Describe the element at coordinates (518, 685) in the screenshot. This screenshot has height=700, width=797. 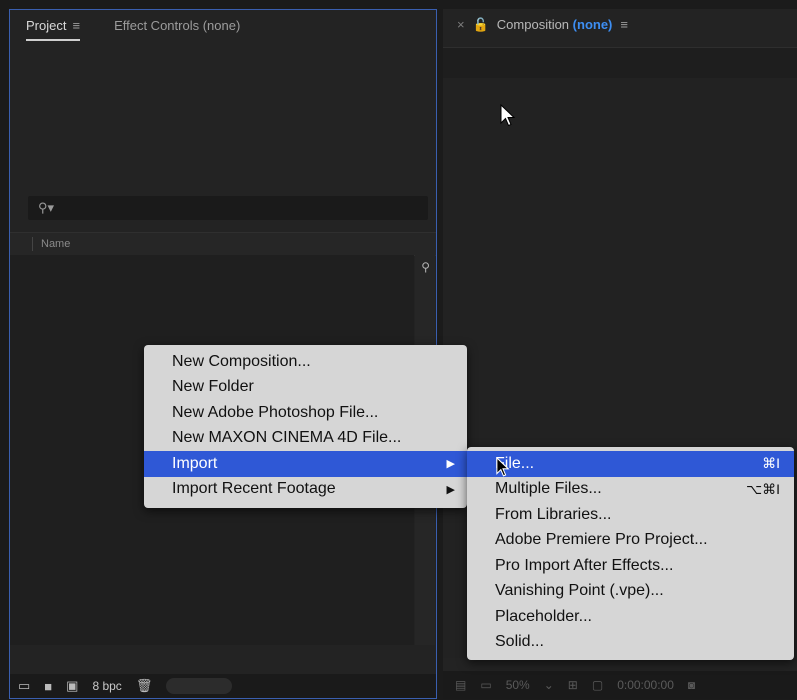
I see `zoom-level: 50%` at that location.